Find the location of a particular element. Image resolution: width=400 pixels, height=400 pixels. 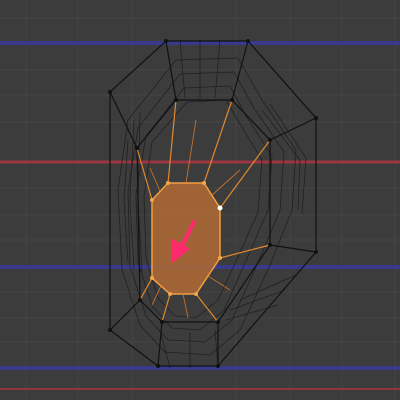

active-vertex is located at coordinates (220, 208).